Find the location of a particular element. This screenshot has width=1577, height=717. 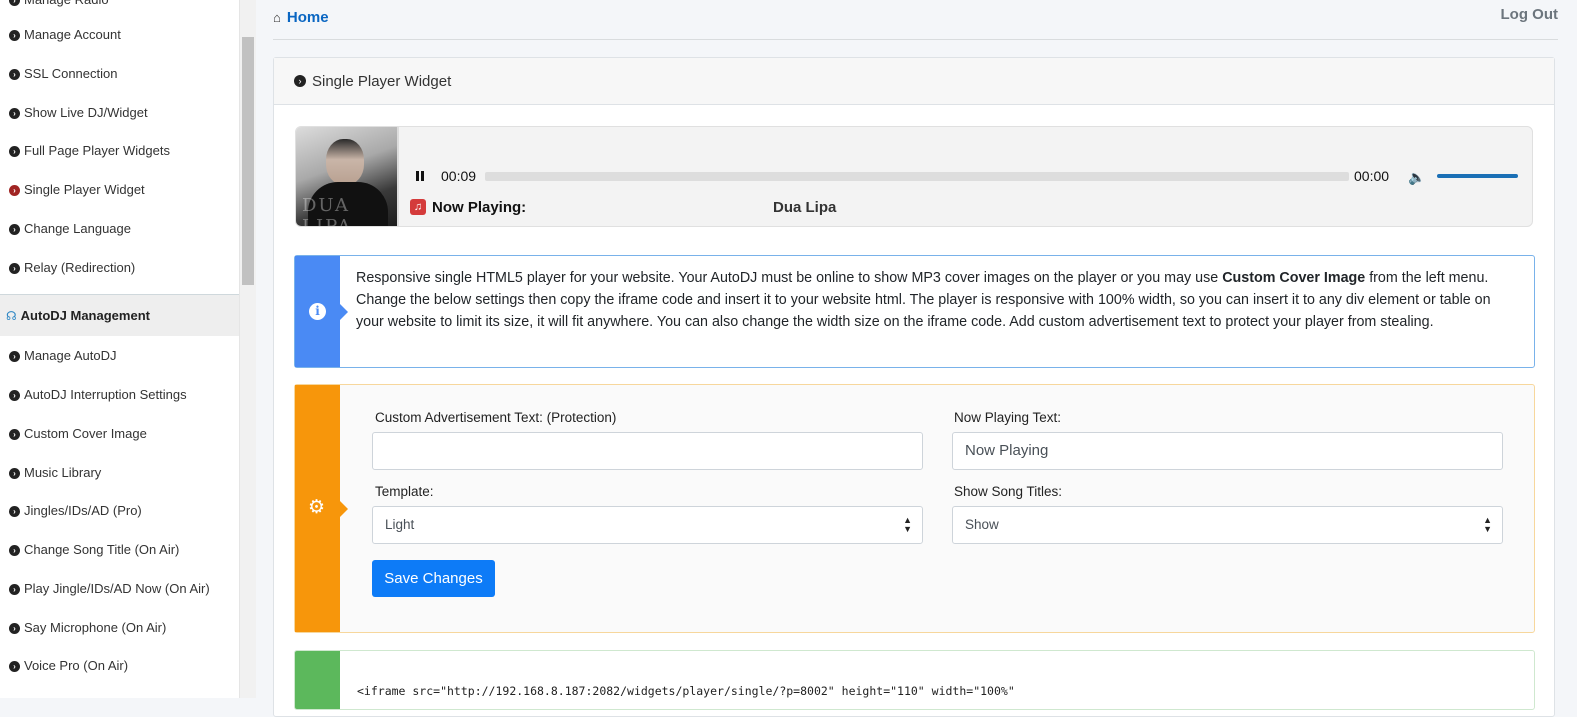

sidebar-item-jingles: › Jingles/IDs/AD (Pro) is located at coordinates (75, 511).